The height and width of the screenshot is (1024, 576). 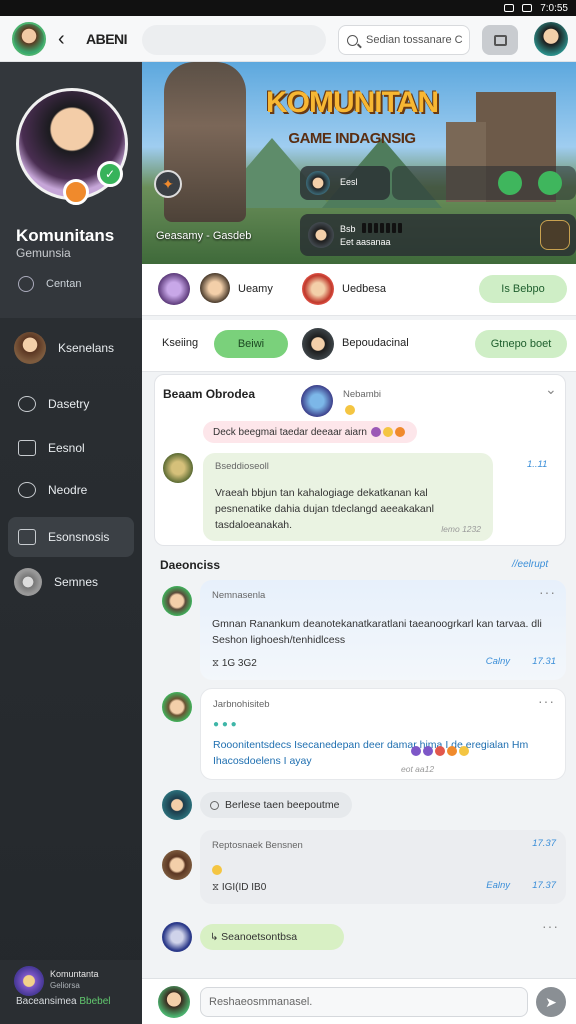 I want to click on section-link: //eelrupt, so click(x=530, y=564).